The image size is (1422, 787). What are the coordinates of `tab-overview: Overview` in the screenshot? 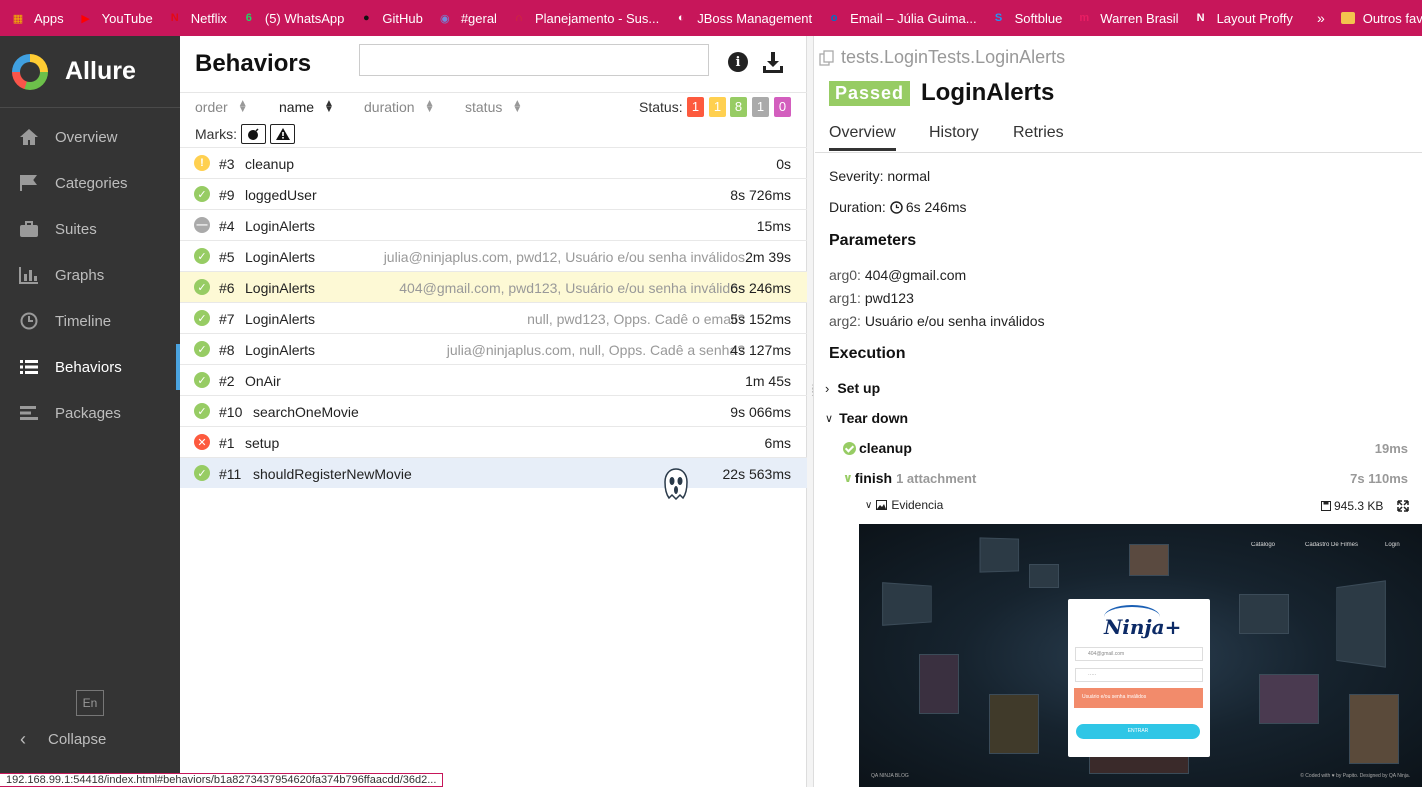 It's located at (862, 137).